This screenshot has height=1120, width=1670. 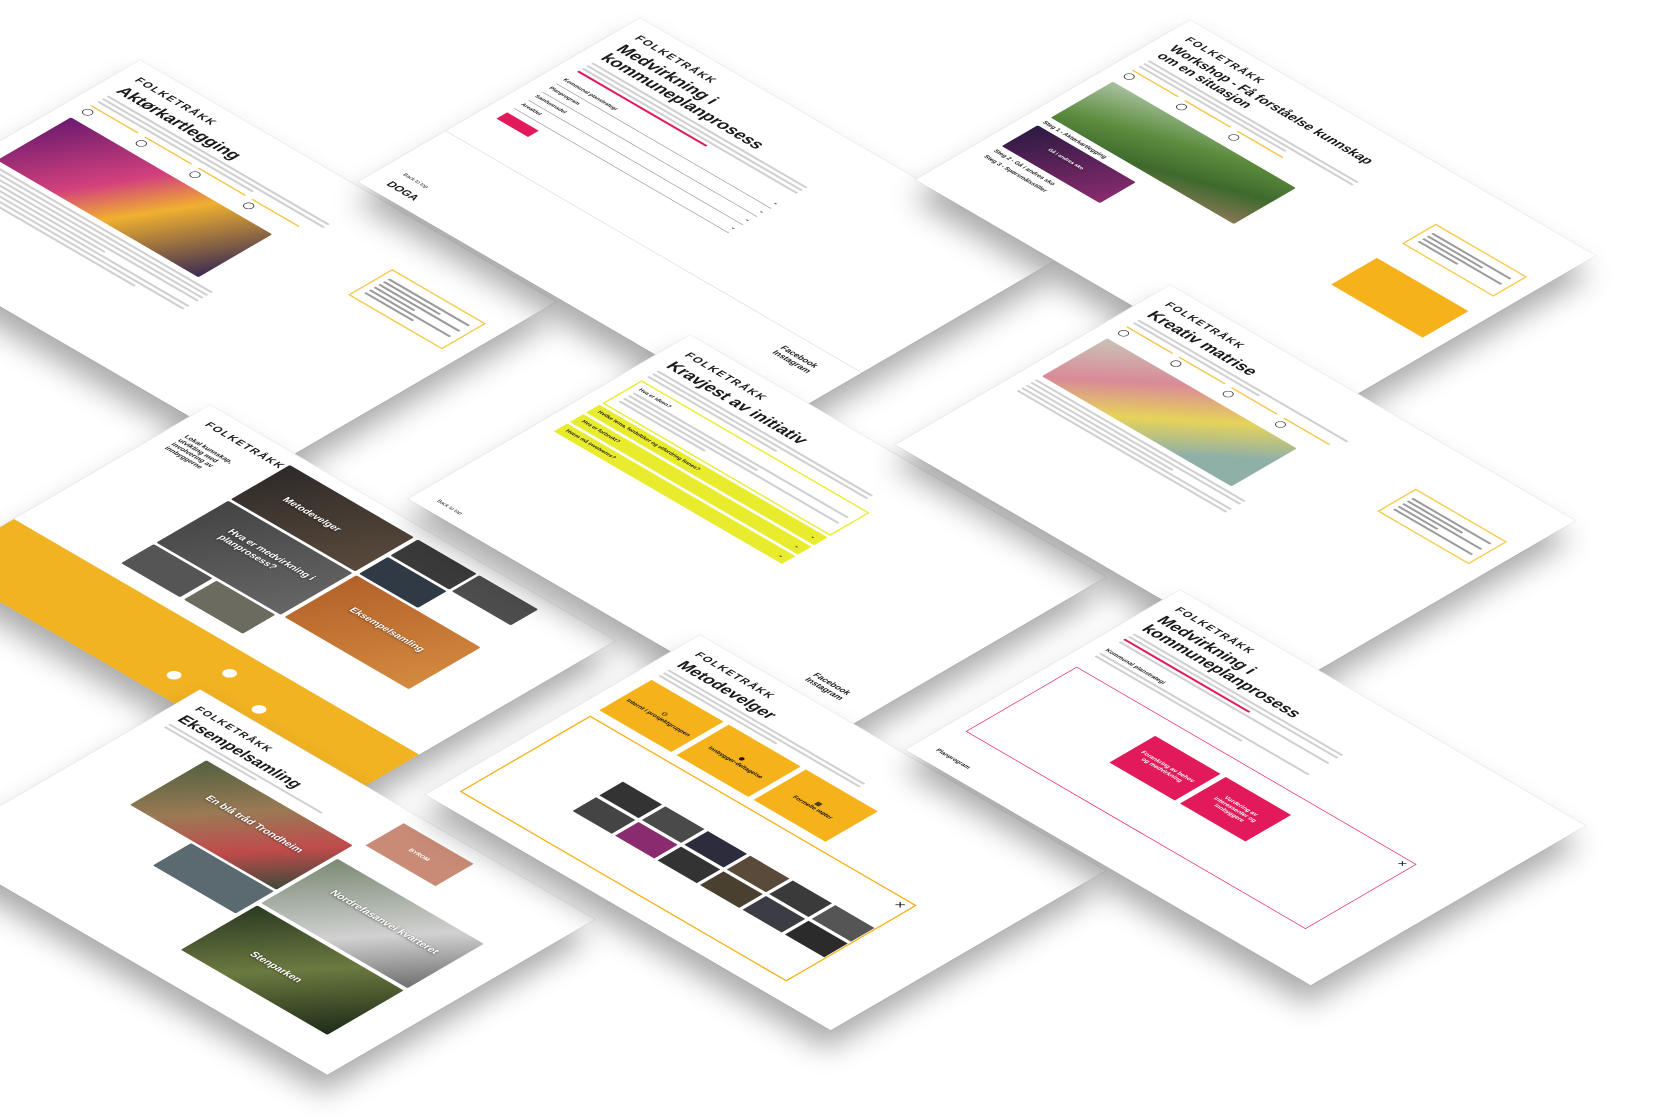 I want to click on back-to-top-link: Back to top, so click(x=449, y=507).